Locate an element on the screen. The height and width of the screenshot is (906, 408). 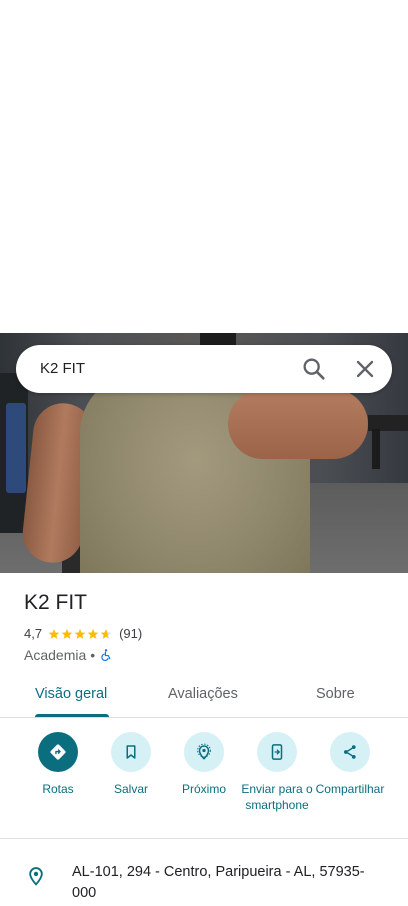
share-label: Compartilhar is located at coordinates (350, 789).